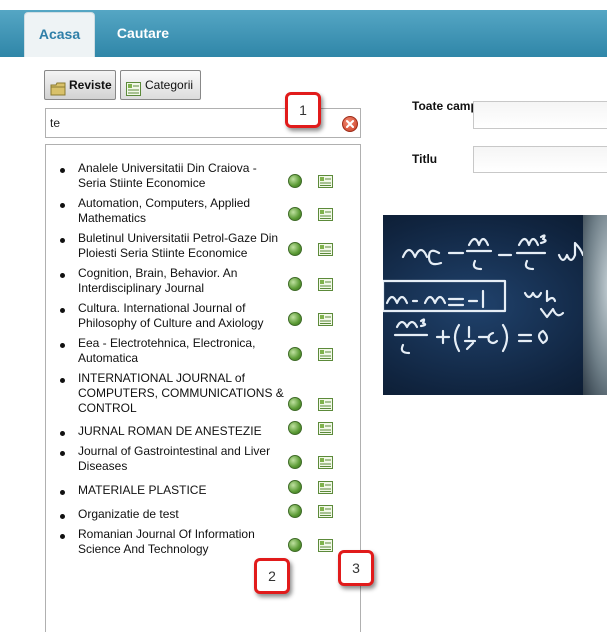 The width and height of the screenshot is (607, 632). Describe the element at coordinates (350, 124) in the screenshot. I see `clear-icon` at that location.